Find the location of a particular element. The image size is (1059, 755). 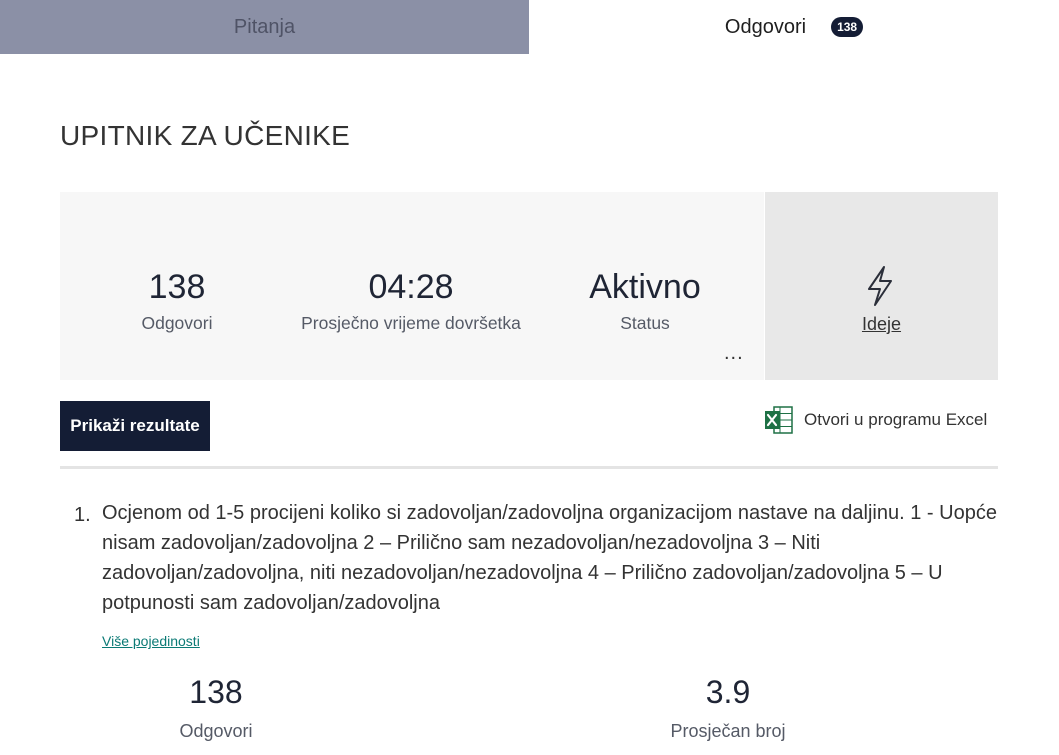

section-divider is located at coordinates (529, 467).